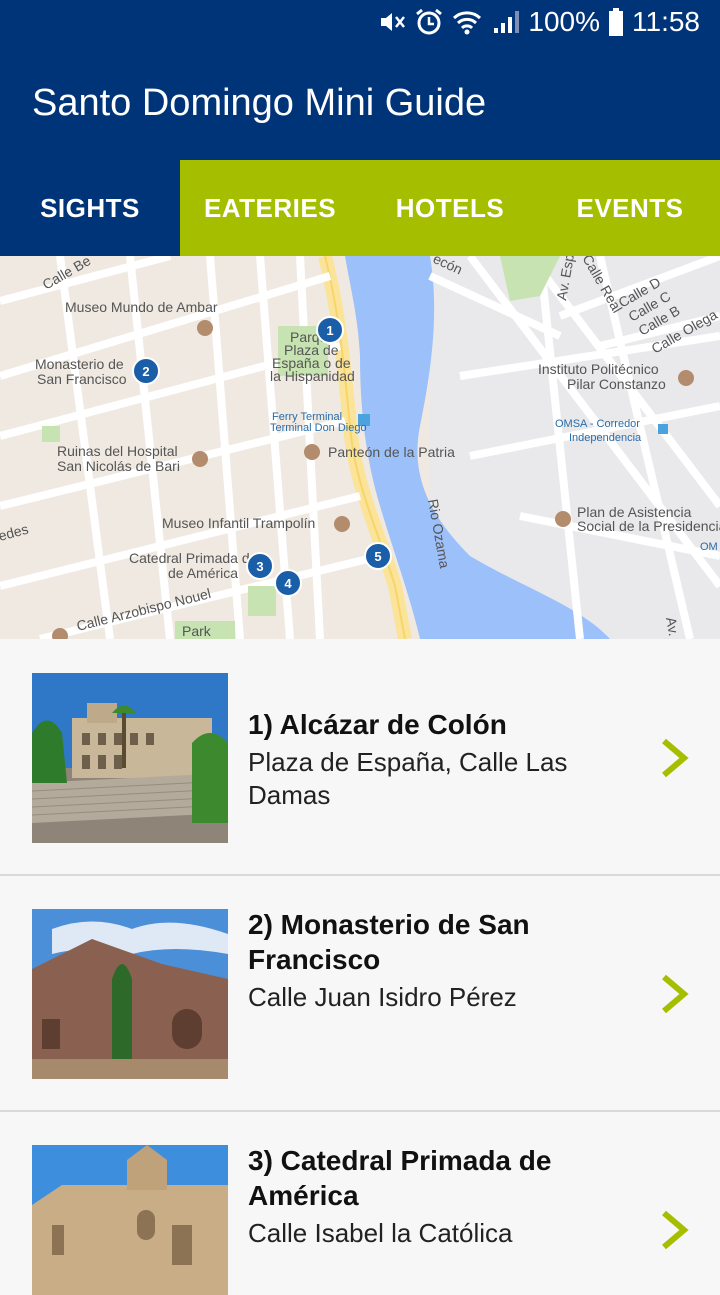 This screenshot has width=720, height=1295. Describe the element at coordinates (238, 523) in the screenshot. I see `map-label: Museo Infantil Trampolín` at that location.